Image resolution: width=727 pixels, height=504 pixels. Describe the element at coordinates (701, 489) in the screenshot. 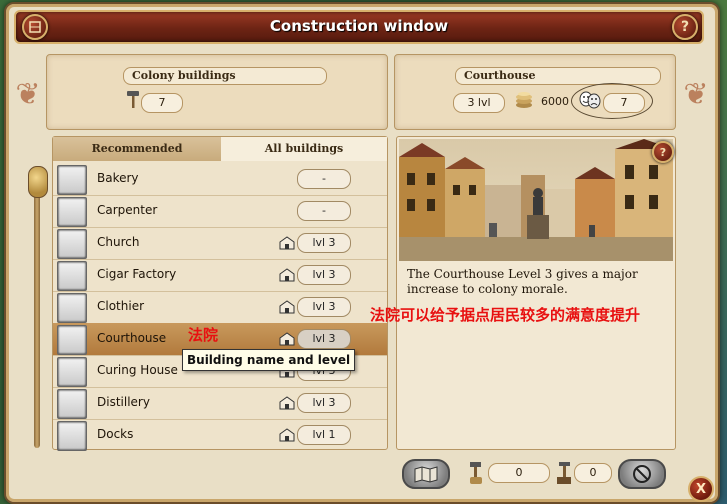

I see `close-button: X` at that location.